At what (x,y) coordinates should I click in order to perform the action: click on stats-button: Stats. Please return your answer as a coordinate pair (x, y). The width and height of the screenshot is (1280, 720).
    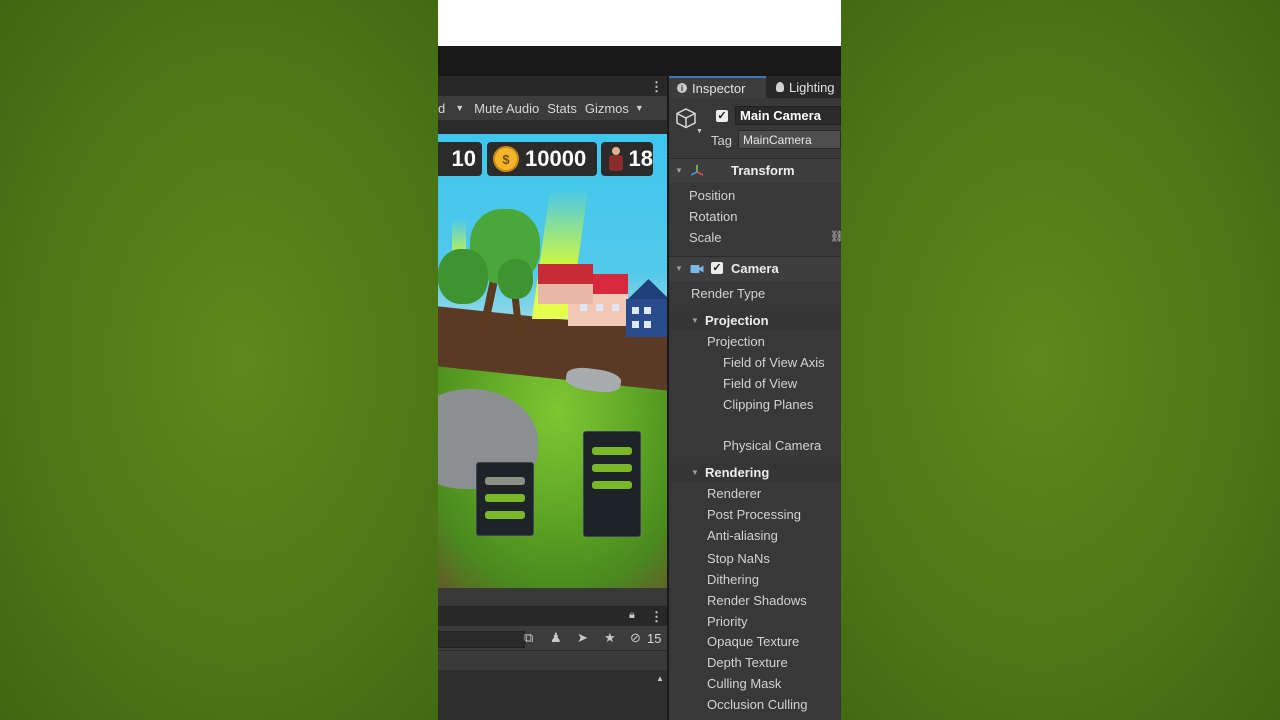
    Looking at the image, I should click on (562, 108).